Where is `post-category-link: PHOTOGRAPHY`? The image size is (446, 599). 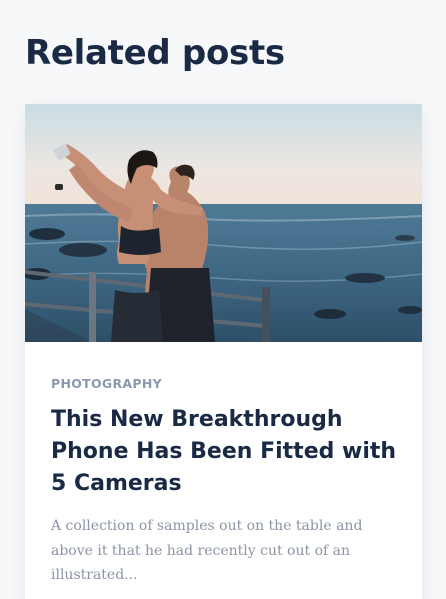
post-category-link: PHOTOGRAPHY is located at coordinates (106, 383).